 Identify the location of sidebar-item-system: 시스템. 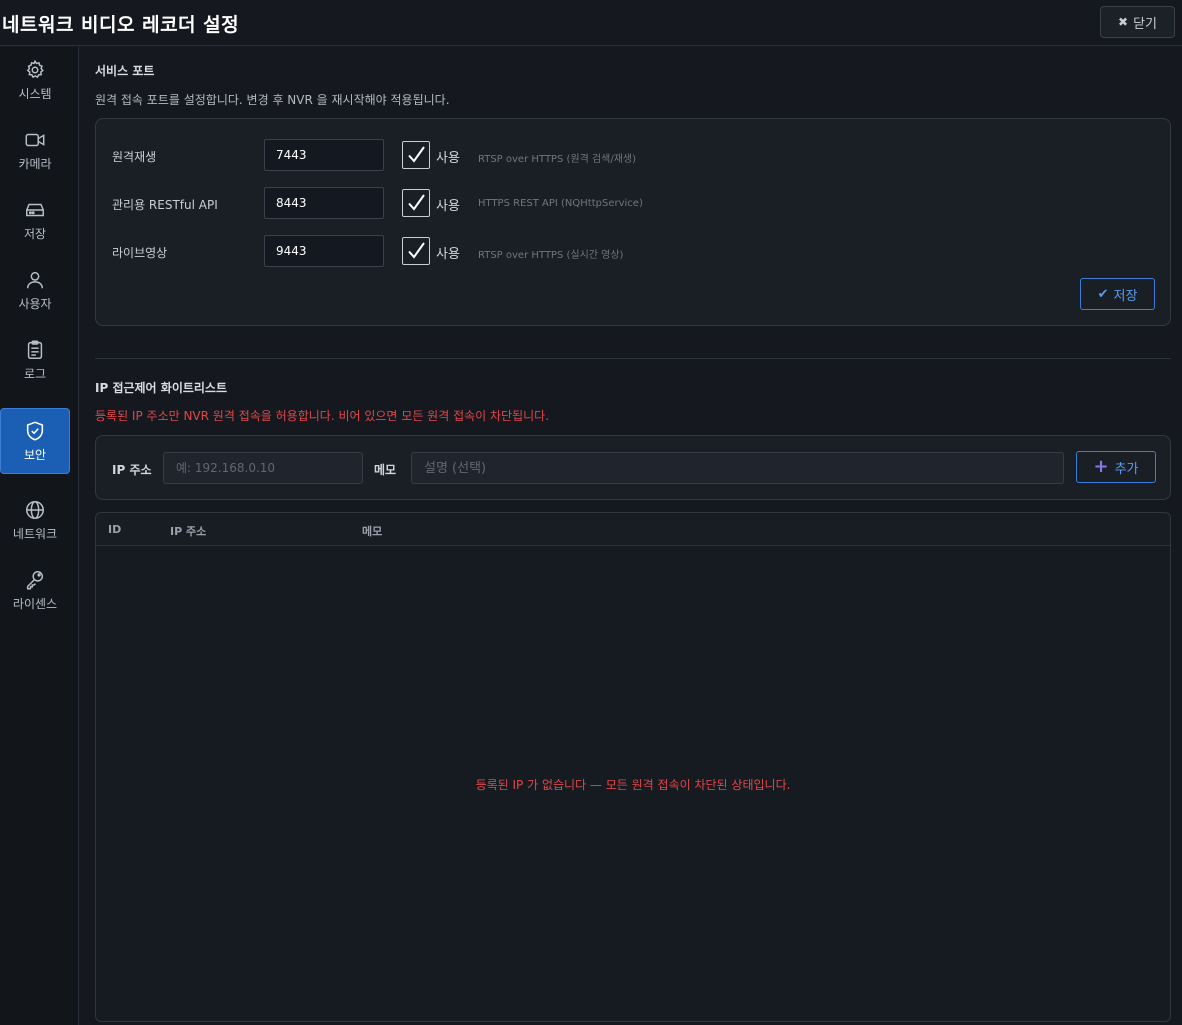
(35, 80).